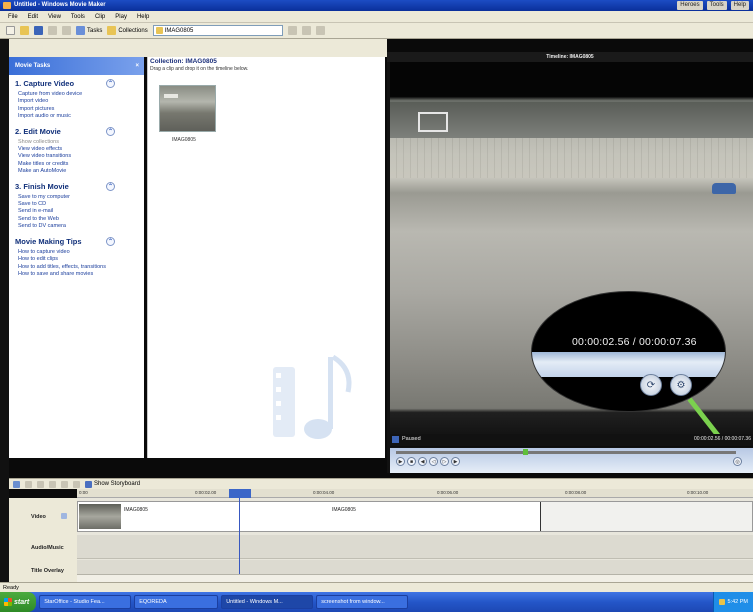 The height and width of the screenshot is (612, 753). I want to click on menu-view: View, so click(54, 16).